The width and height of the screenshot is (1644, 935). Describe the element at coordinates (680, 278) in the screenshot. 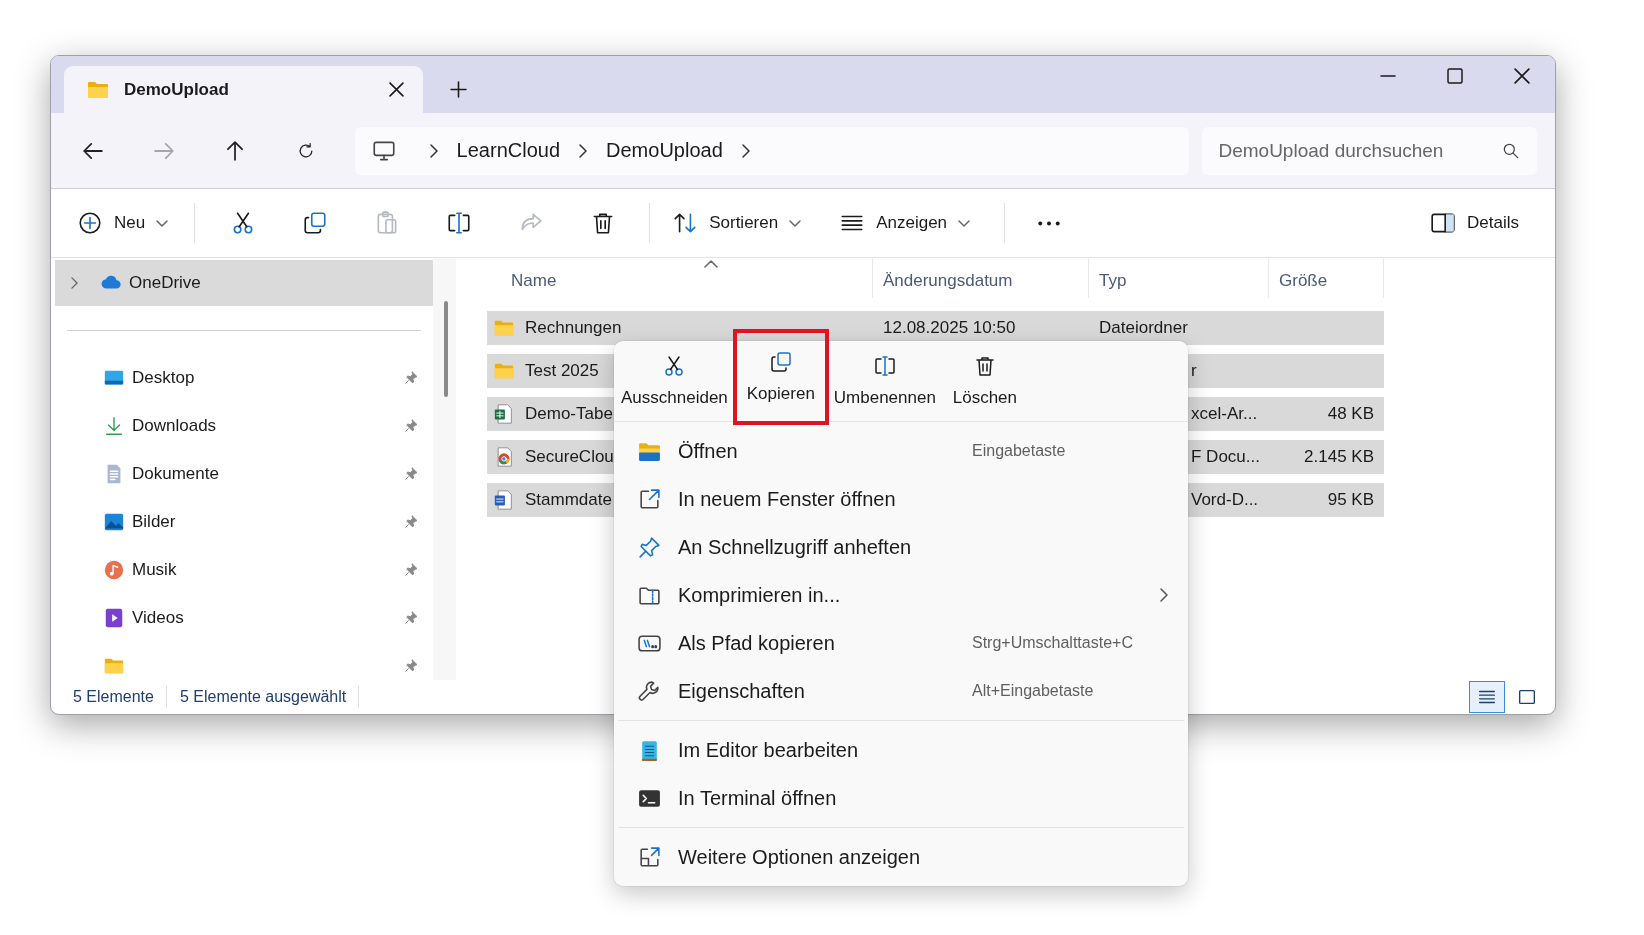

I see `column-header: Name` at that location.